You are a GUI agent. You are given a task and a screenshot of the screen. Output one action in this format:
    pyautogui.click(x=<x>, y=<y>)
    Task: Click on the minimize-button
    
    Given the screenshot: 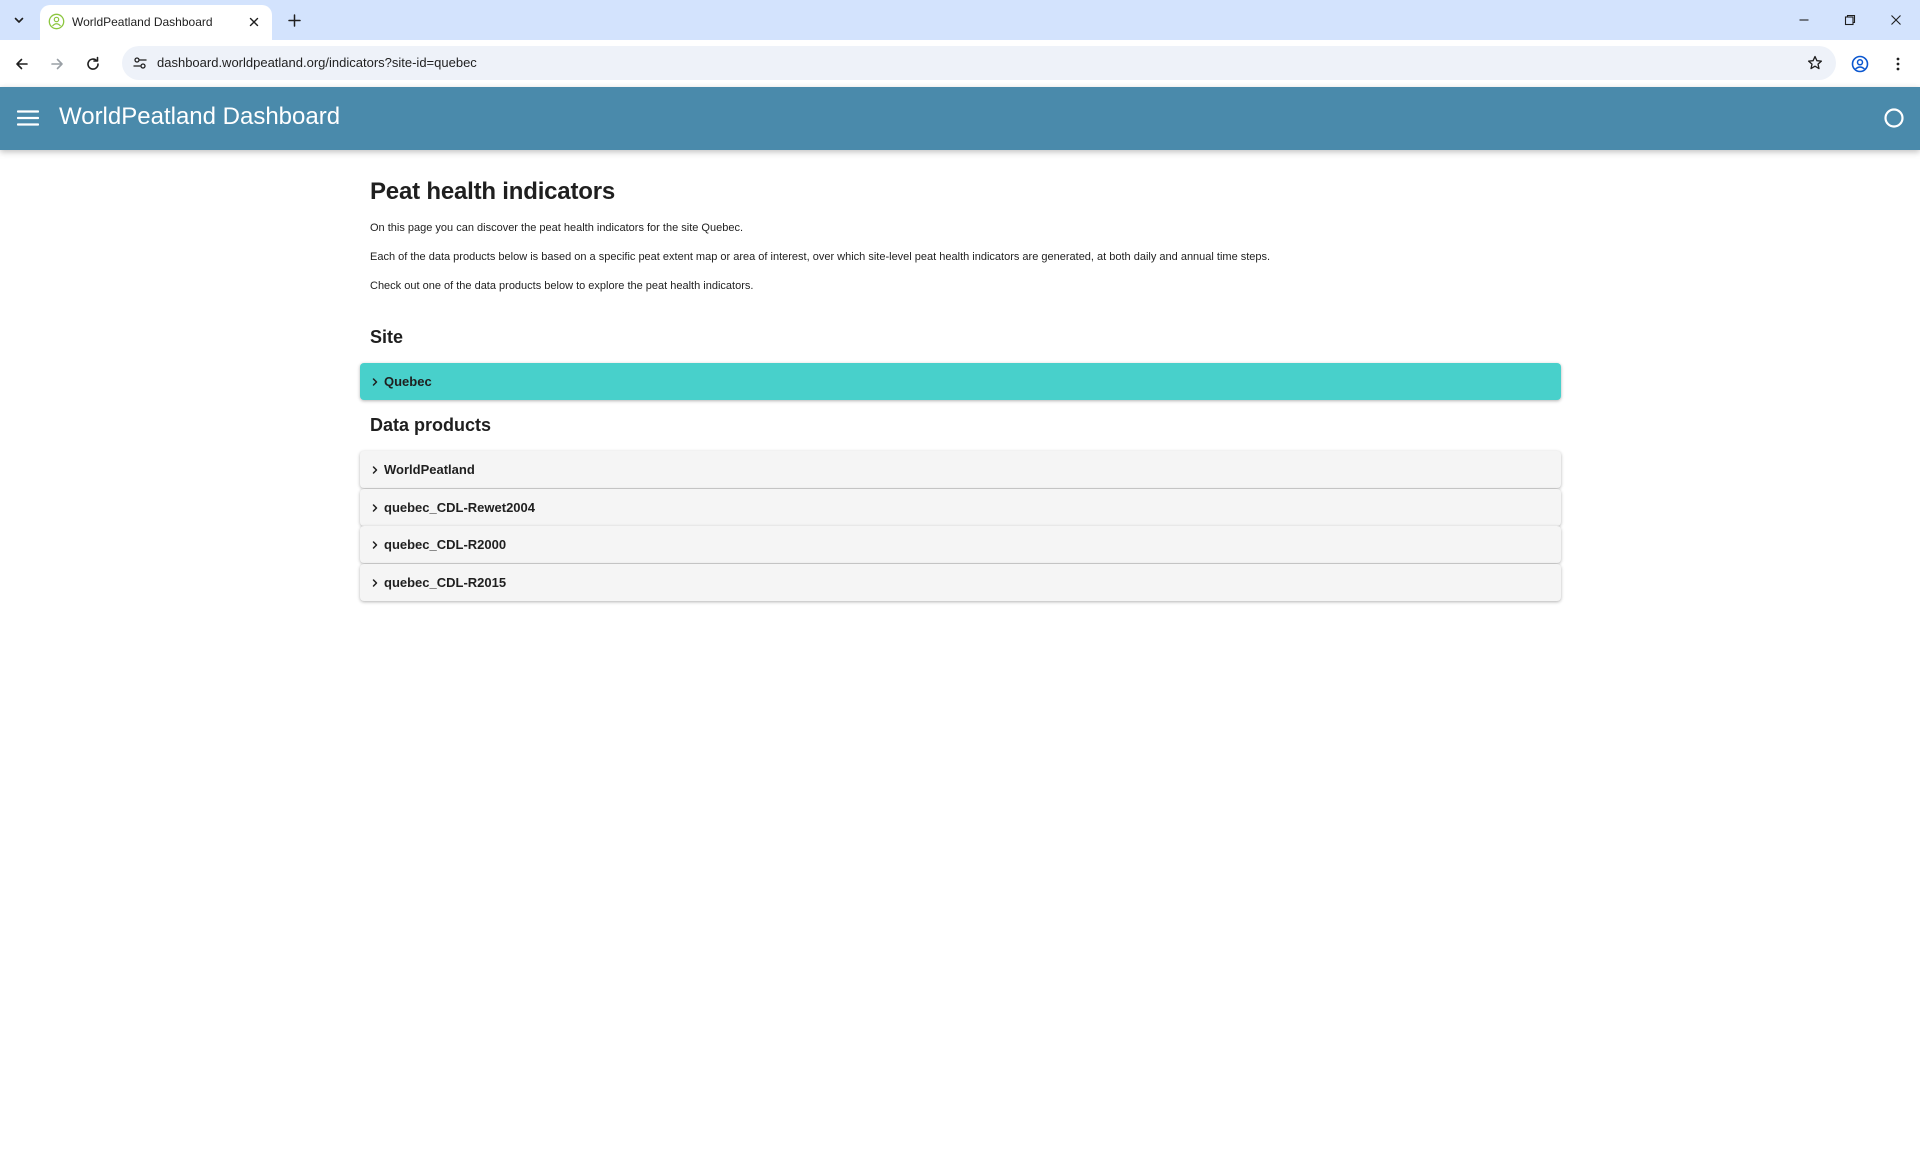 What is the action you would take?
    pyautogui.click(x=1804, y=20)
    